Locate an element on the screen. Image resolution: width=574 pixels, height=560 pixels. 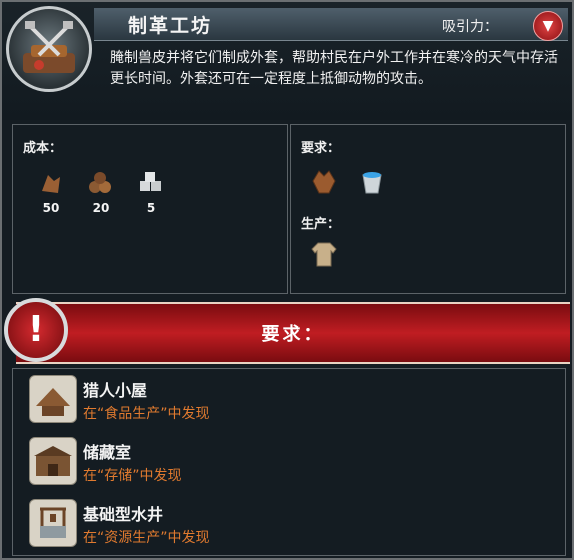
requirements-banner: 要求： is located at coordinates (293, 333).